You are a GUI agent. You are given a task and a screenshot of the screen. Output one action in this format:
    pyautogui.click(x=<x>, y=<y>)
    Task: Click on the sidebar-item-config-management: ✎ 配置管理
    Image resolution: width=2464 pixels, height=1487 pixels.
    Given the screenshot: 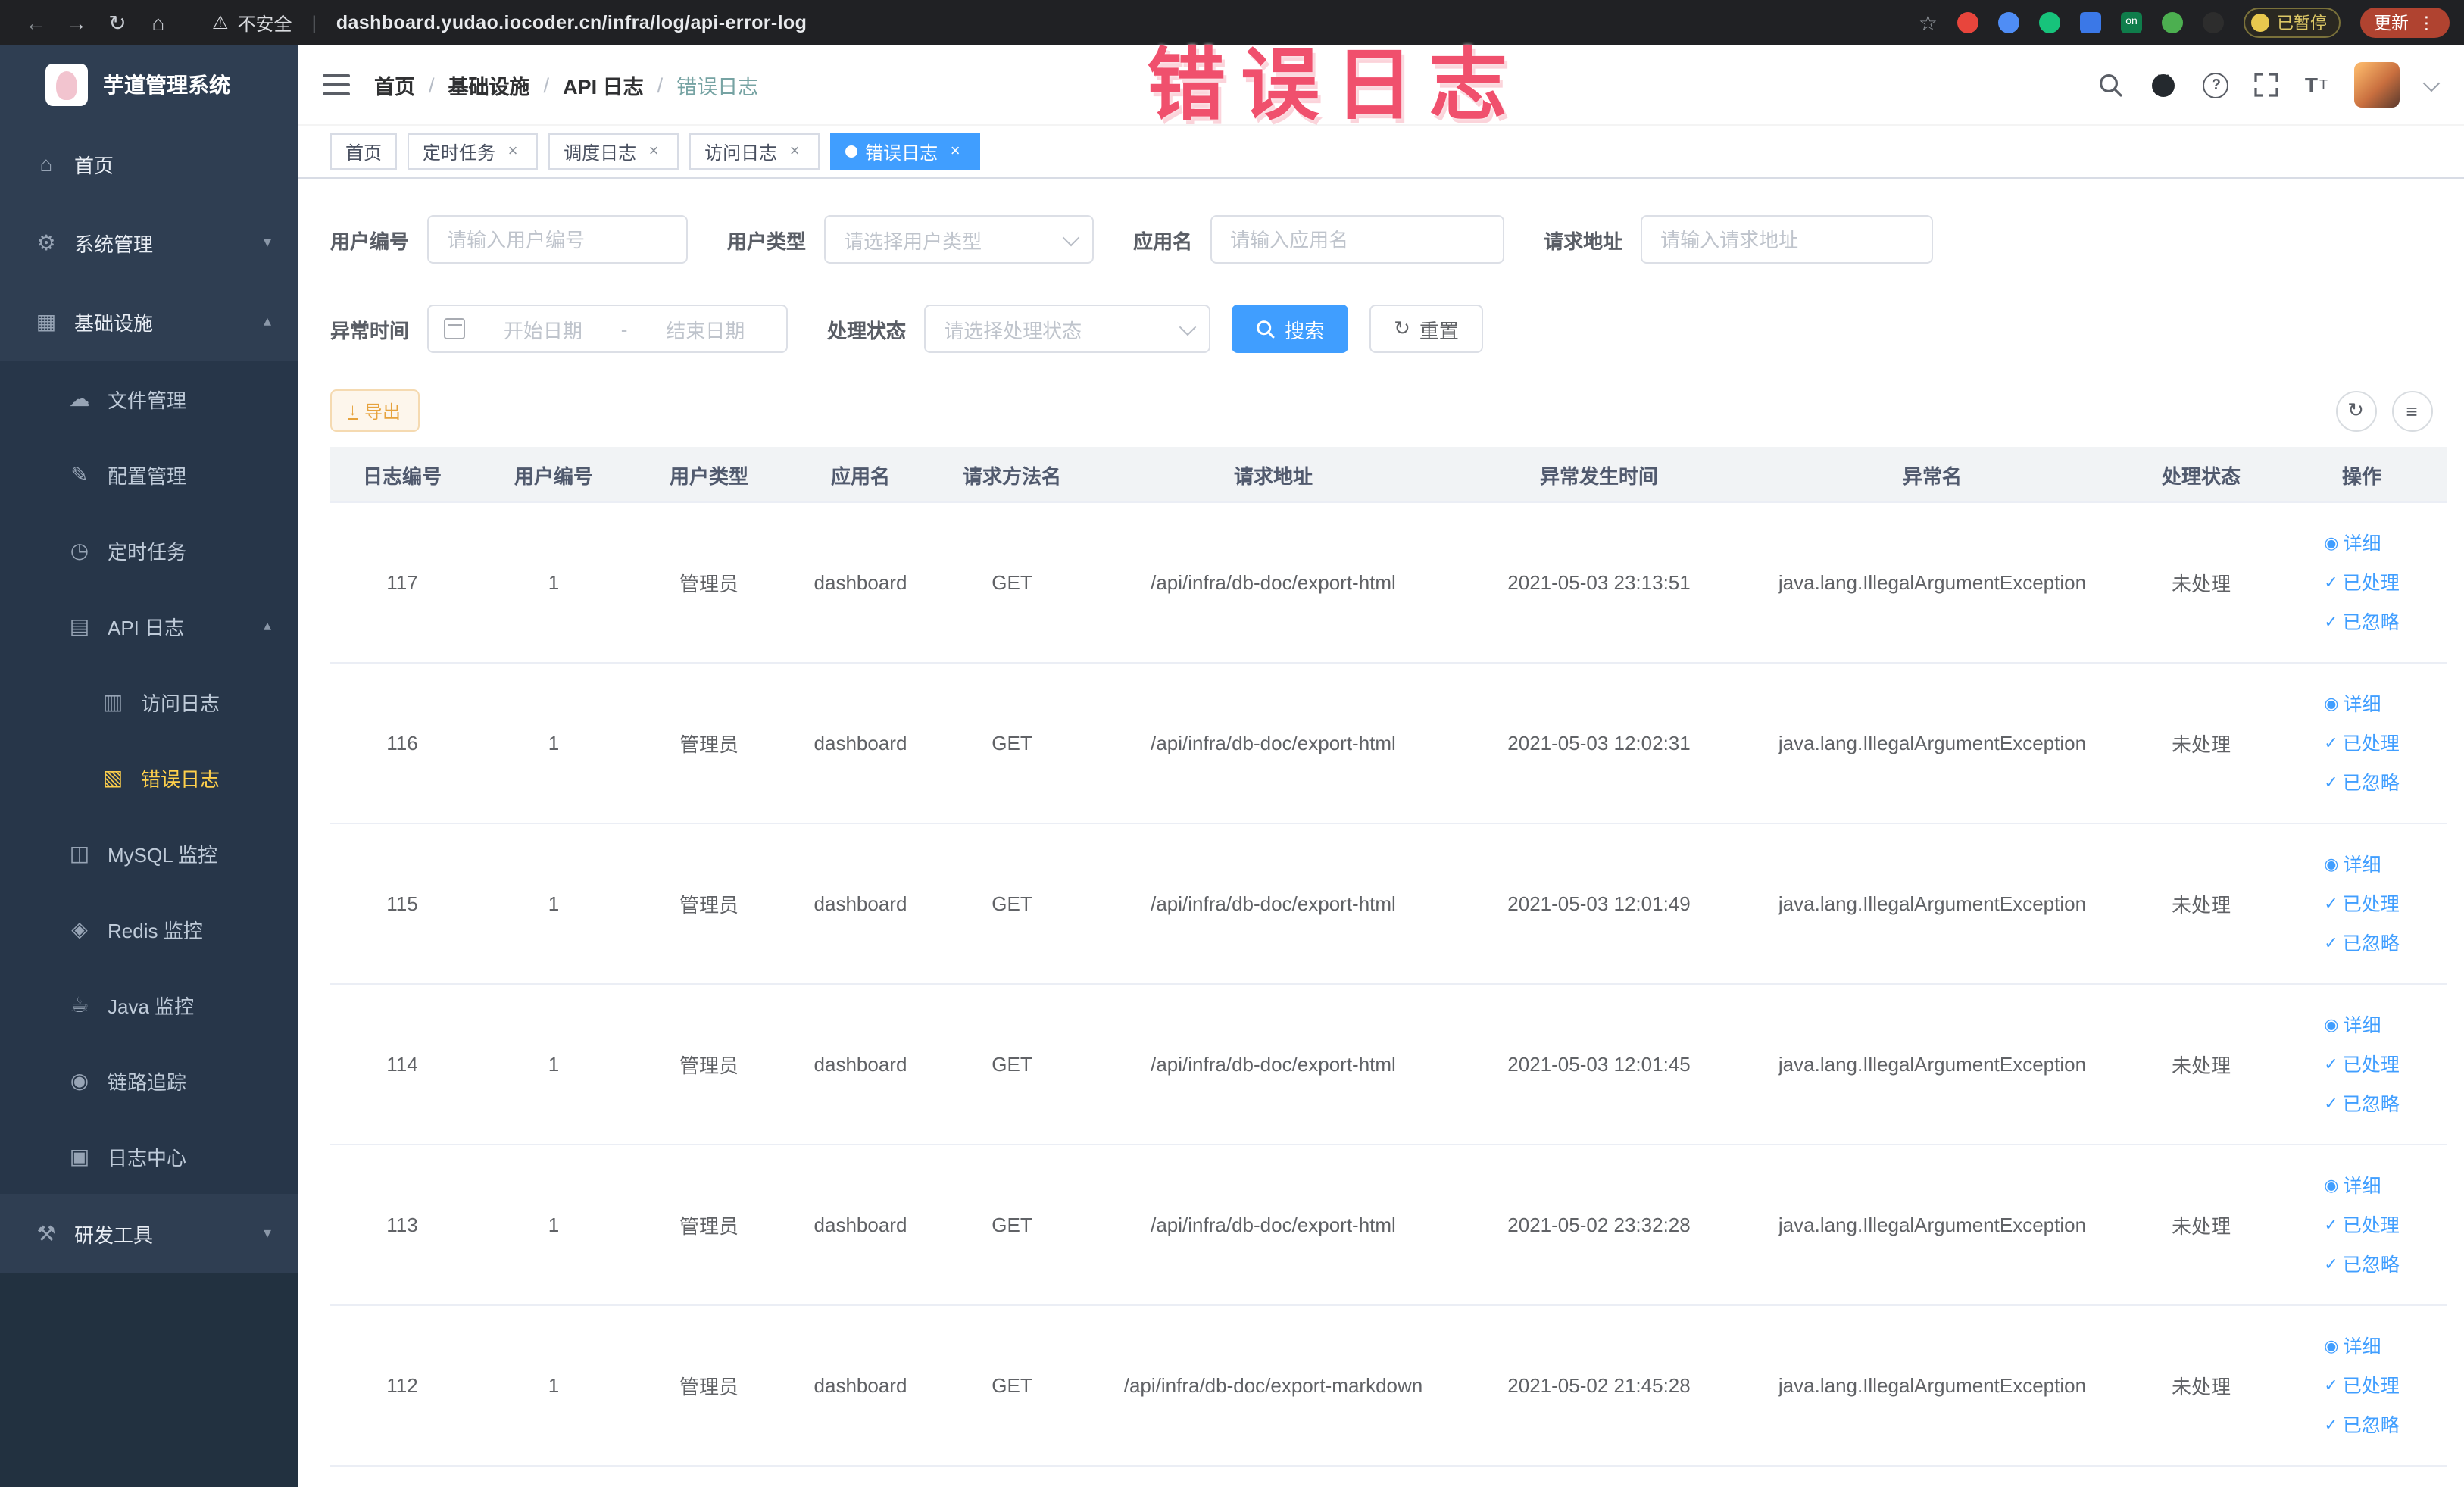 What is the action you would take?
    pyautogui.click(x=149, y=474)
    